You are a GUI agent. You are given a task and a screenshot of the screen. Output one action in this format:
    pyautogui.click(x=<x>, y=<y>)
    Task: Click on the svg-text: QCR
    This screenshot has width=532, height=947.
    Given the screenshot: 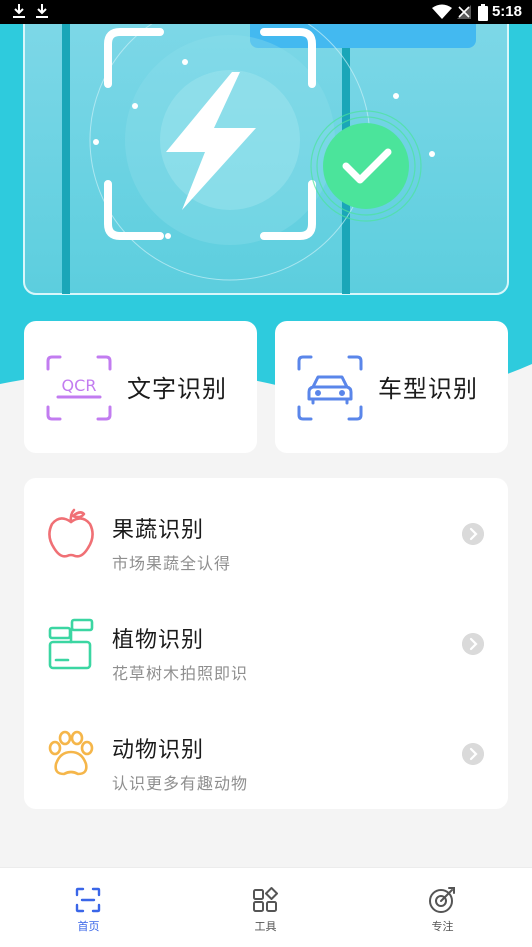 What is the action you would take?
    pyautogui.click(x=79, y=385)
    